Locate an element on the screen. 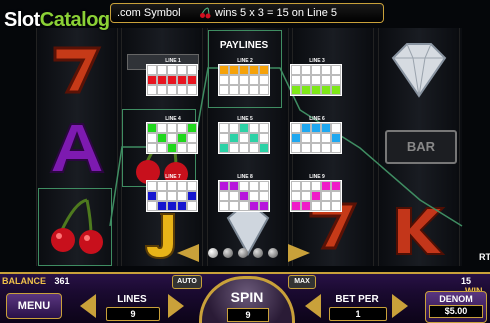  payline-5: LINE 5 is located at coordinates (244, 135).